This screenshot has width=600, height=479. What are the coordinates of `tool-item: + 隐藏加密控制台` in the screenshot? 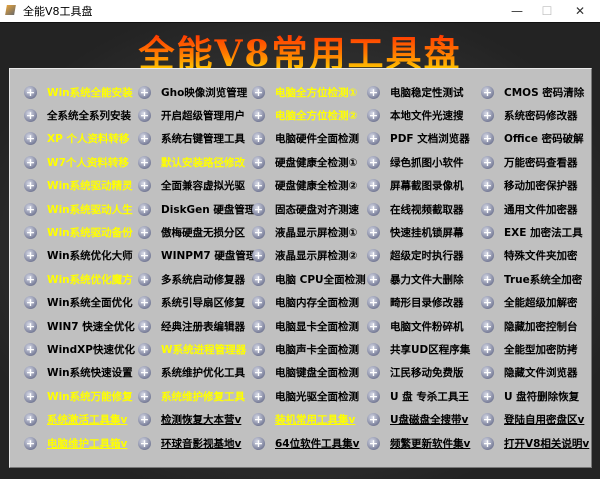 It's located at (529, 326).